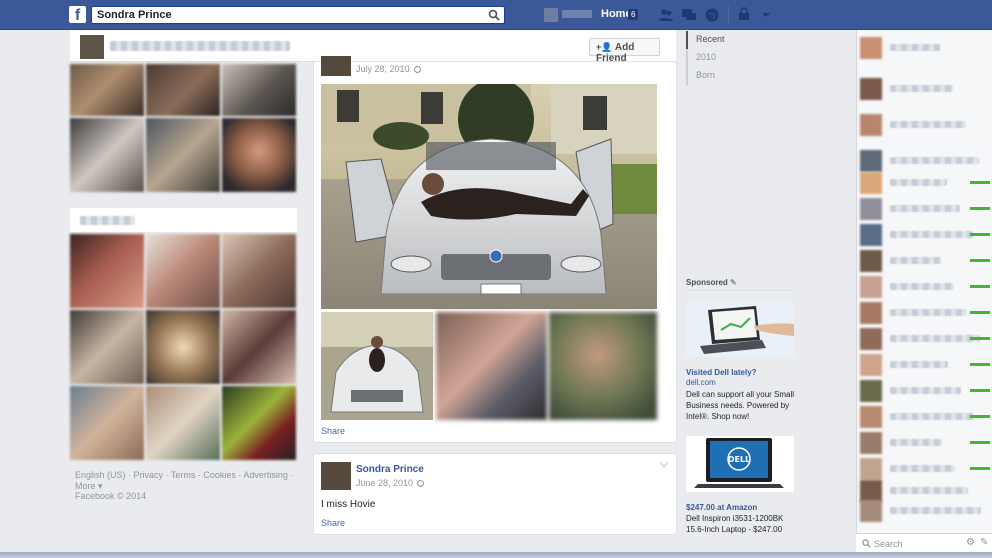 This screenshot has height=558, width=992. I want to click on profile-avatar, so click(551, 15).